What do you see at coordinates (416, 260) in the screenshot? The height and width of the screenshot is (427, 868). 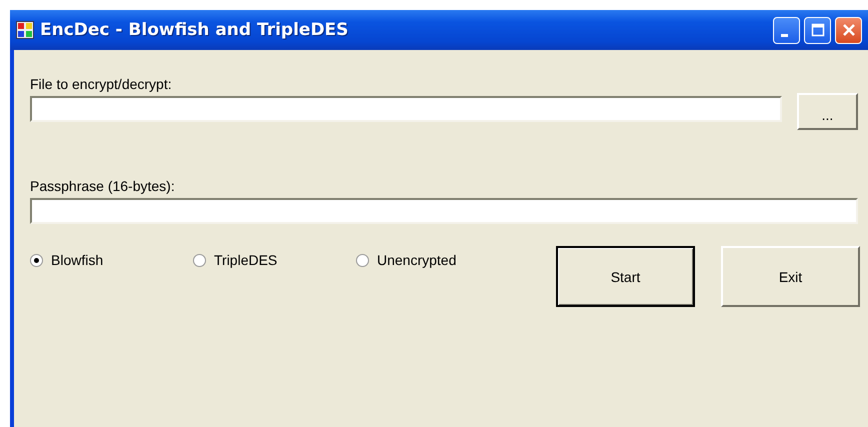 I see `radio-label: Unencrypted` at bounding box center [416, 260].